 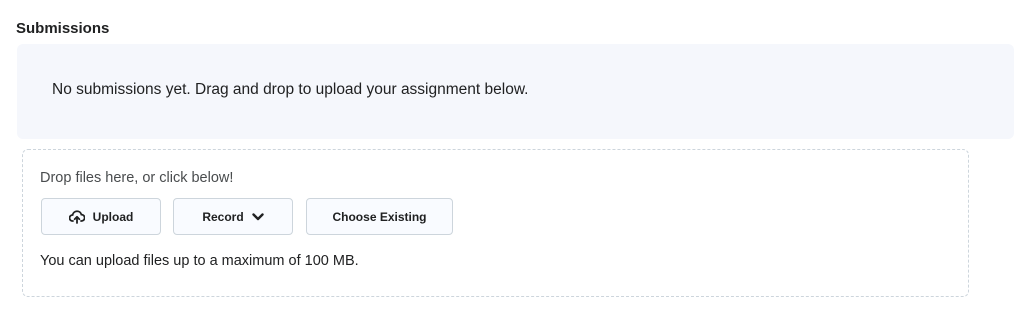 I want to click on upload-button: Upload, so click(x=101, y=216).